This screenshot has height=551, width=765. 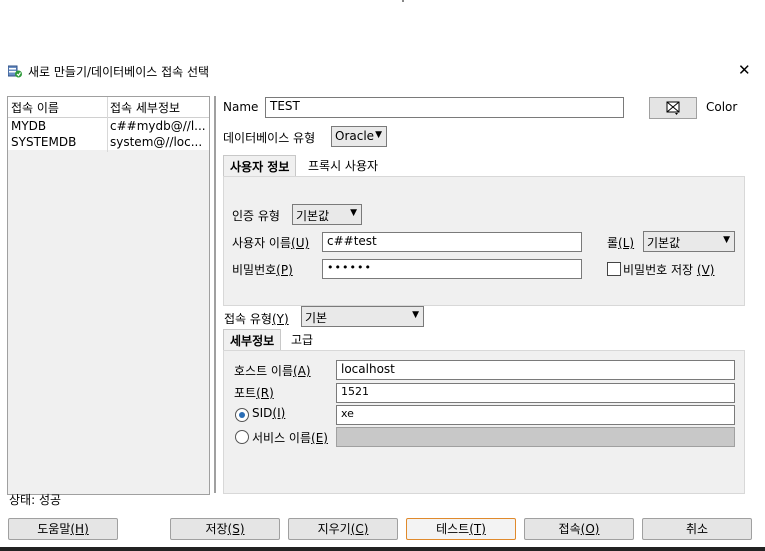 I want to click on connection-list-header: 접속 이름 접속 세부정보, so click(x=108, y=107).